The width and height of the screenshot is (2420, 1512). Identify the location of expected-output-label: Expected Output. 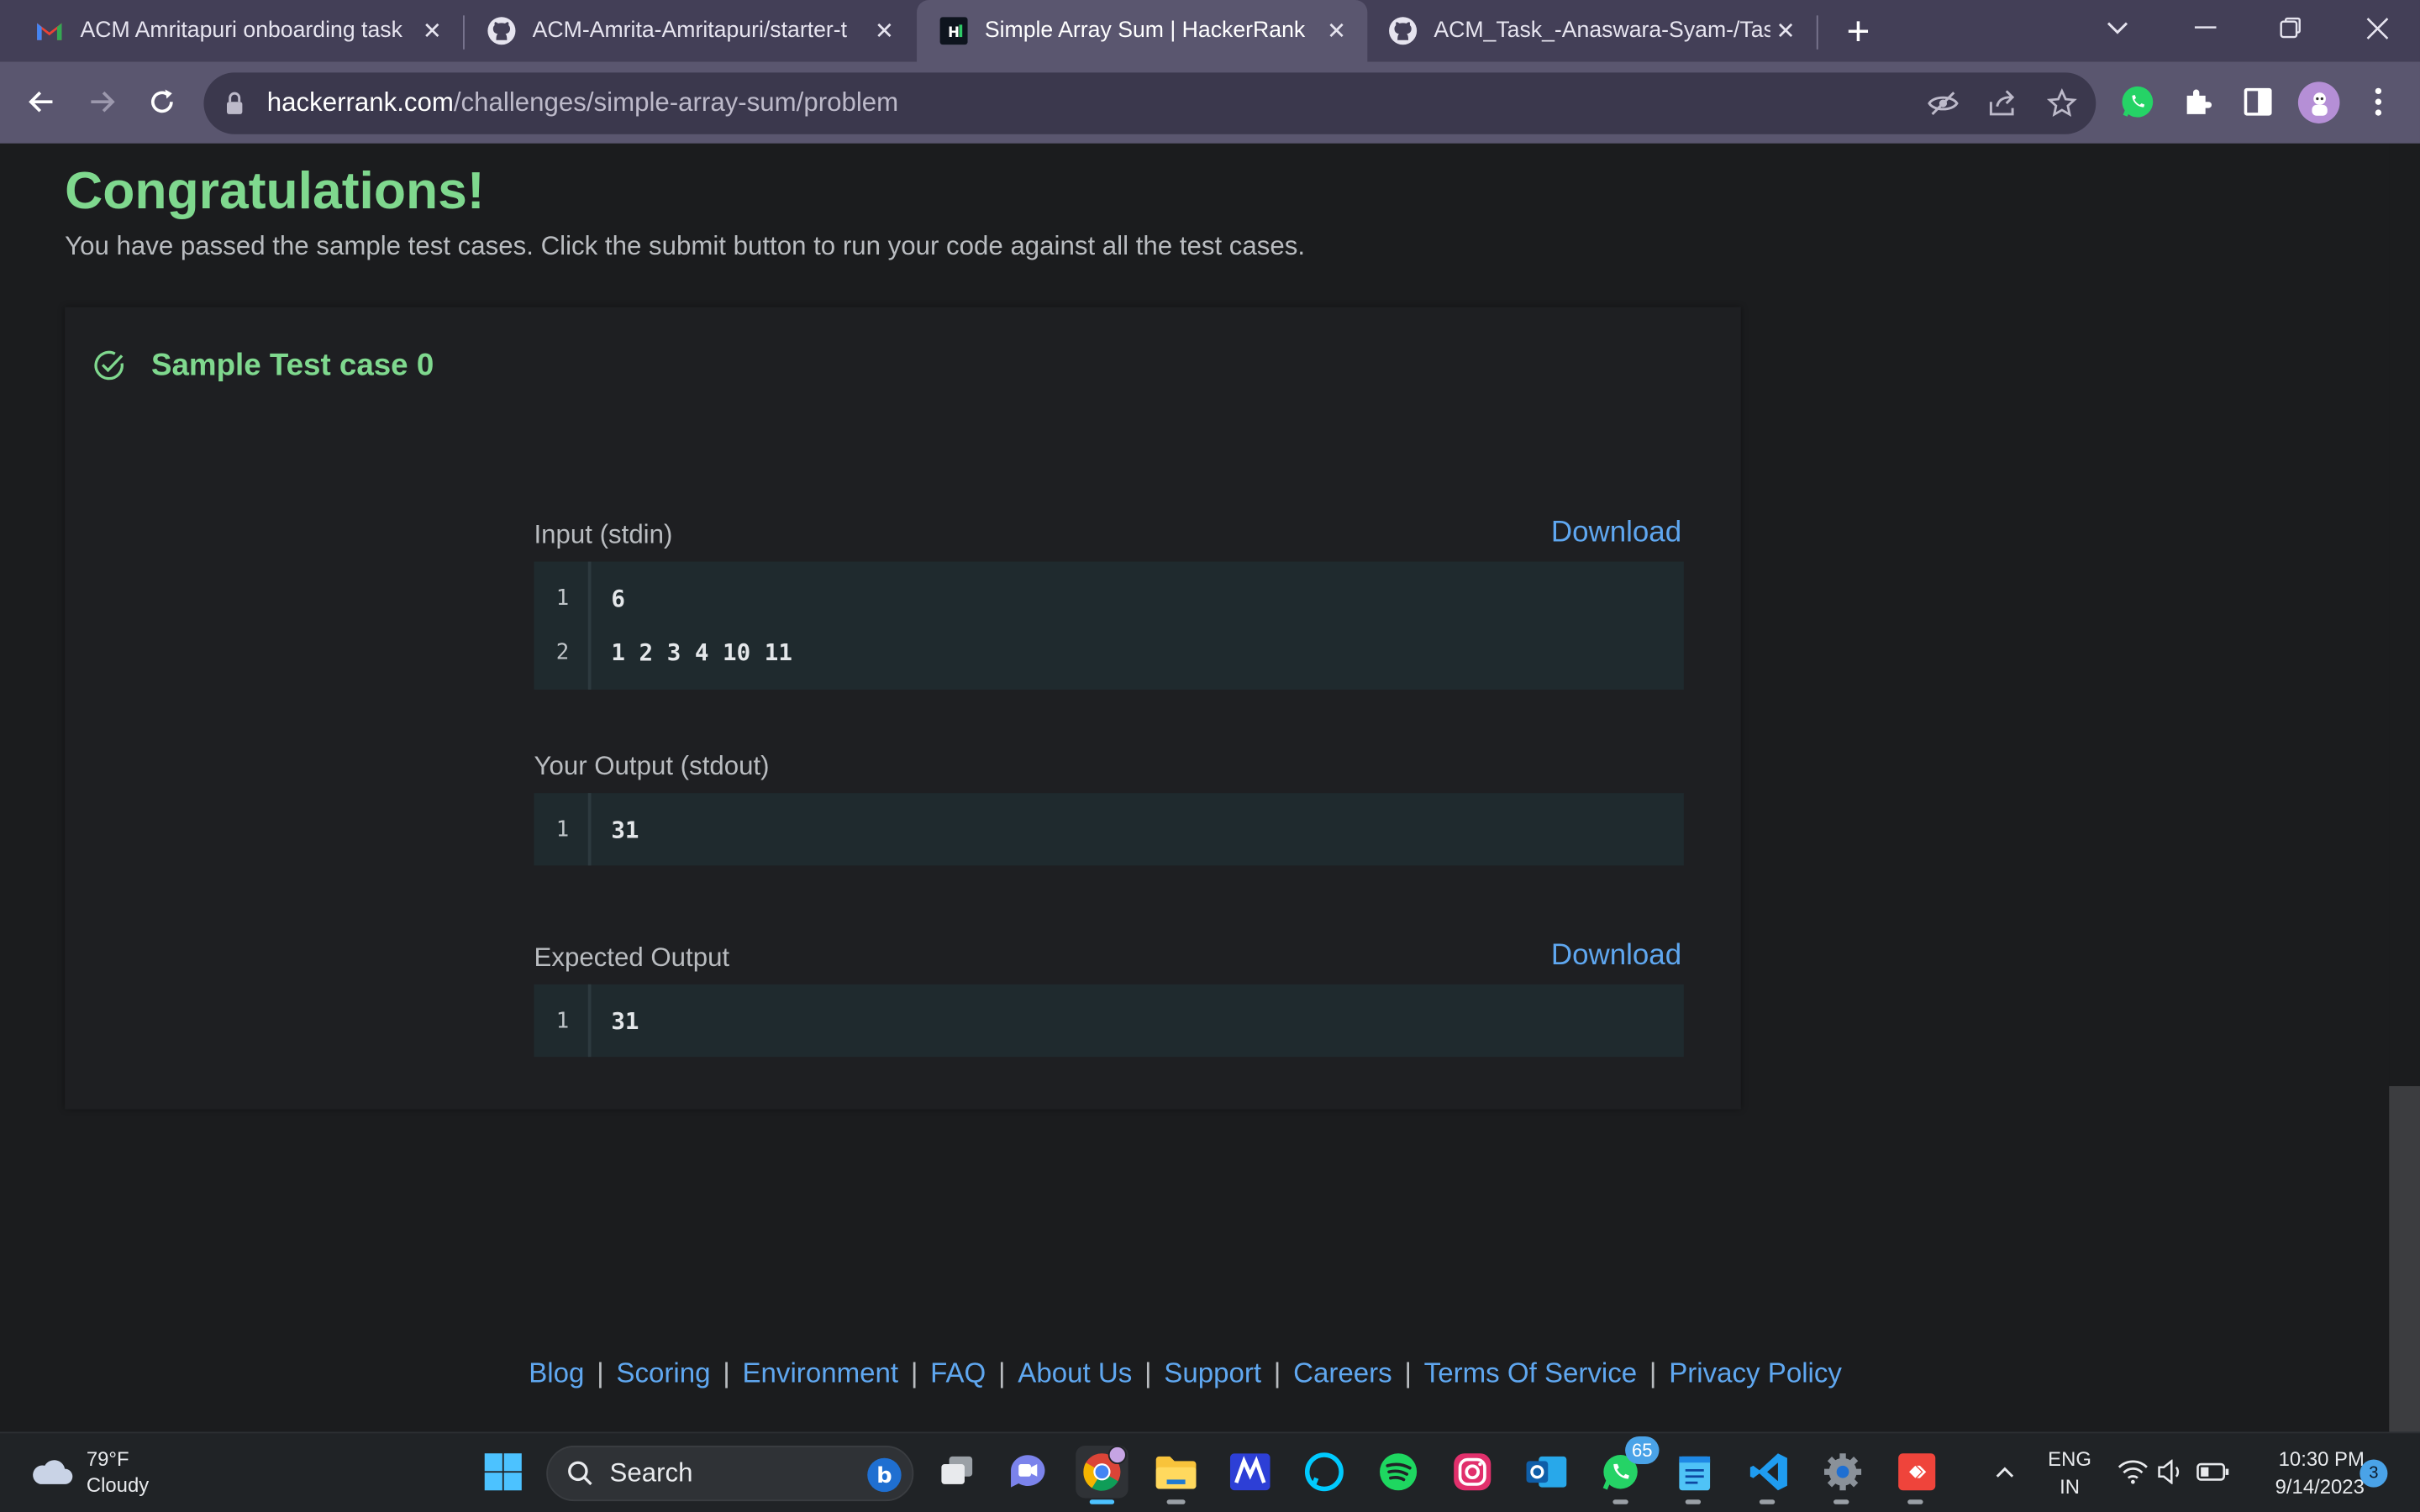
(632, 957).